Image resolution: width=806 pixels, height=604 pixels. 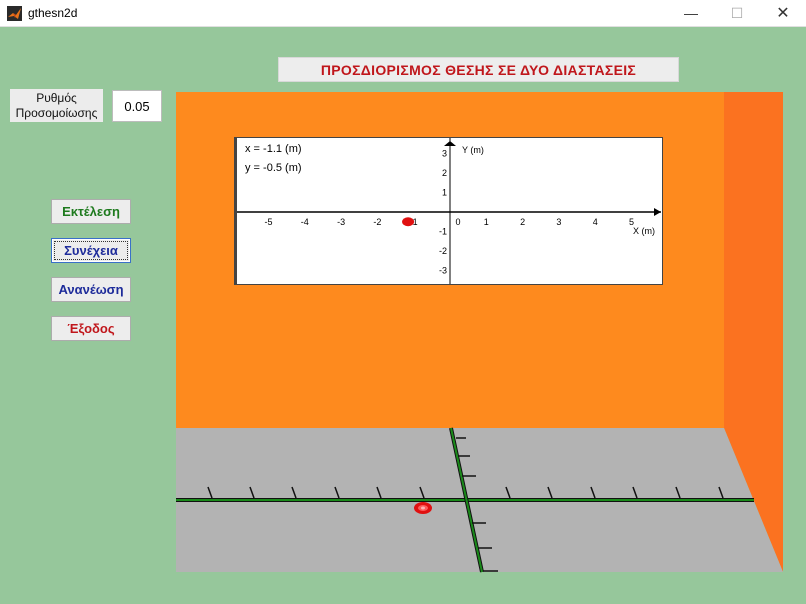 I want to click on page-title: ΠΡΟΣΔΙΟΡΙΣΜΟΣ ΘΕΣΗΣ ΣΕ ΔΥΟ ΔΙΑΣΤΑΣΕΙΣ, so click(x=478, y=69).